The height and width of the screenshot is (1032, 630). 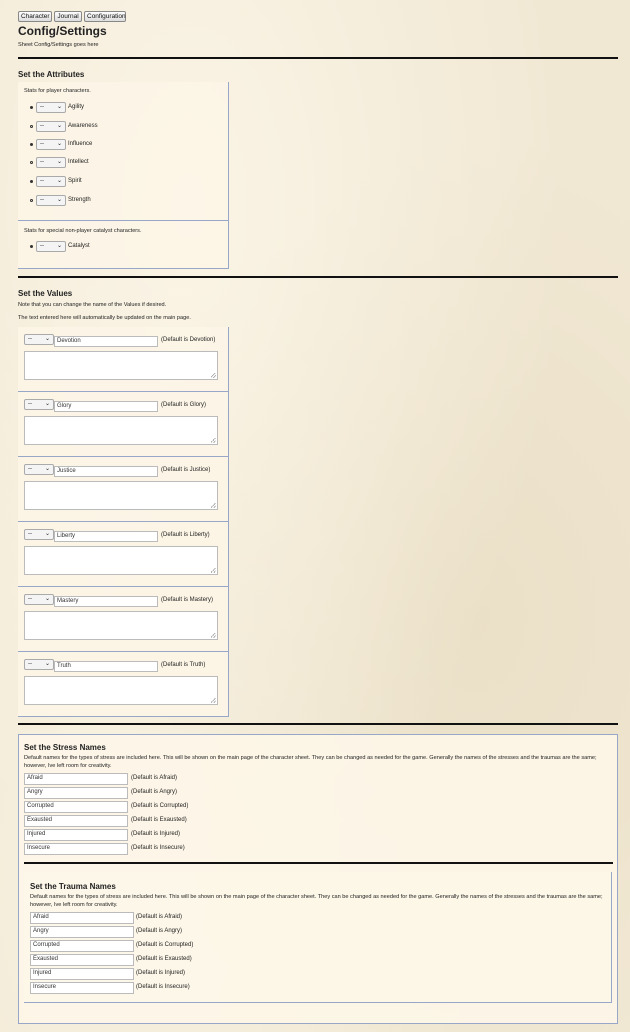 What do you see at coordinates (160, 806) in the screenshot?
I see `stress-default-label: (Default is Corrupted)` at bounding box center [160, 806].